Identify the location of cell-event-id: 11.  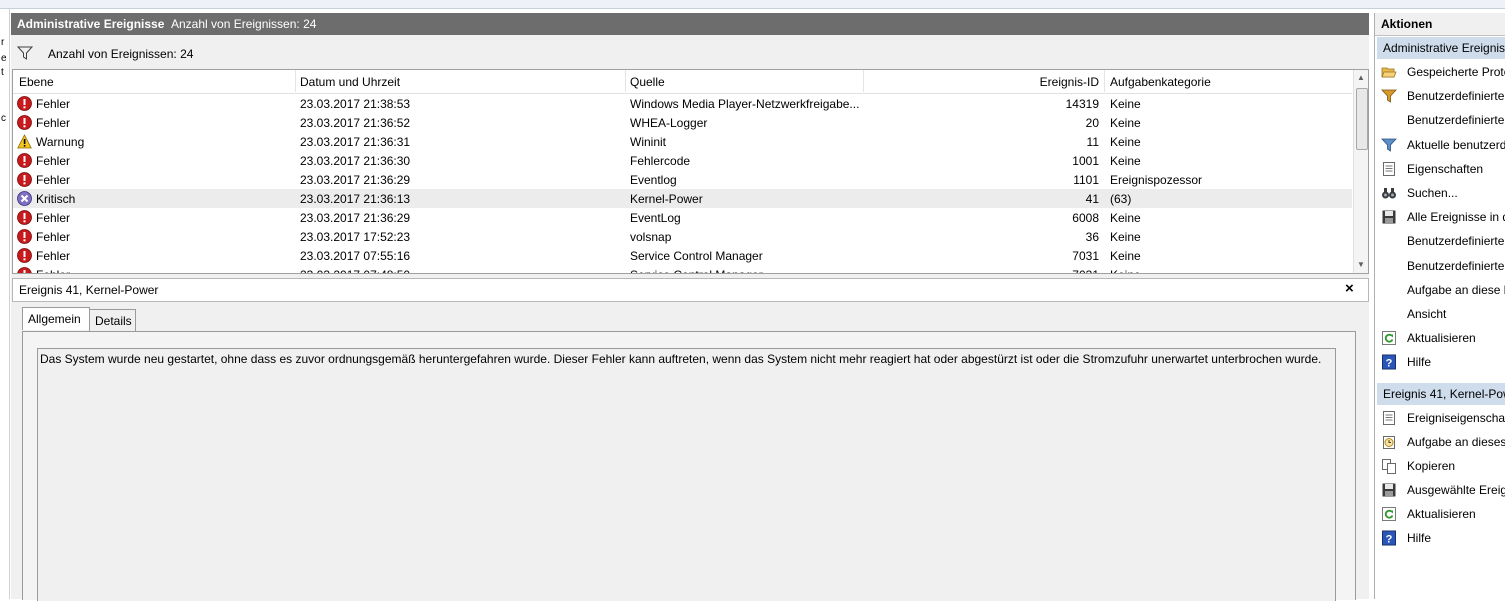
(1092, 142).